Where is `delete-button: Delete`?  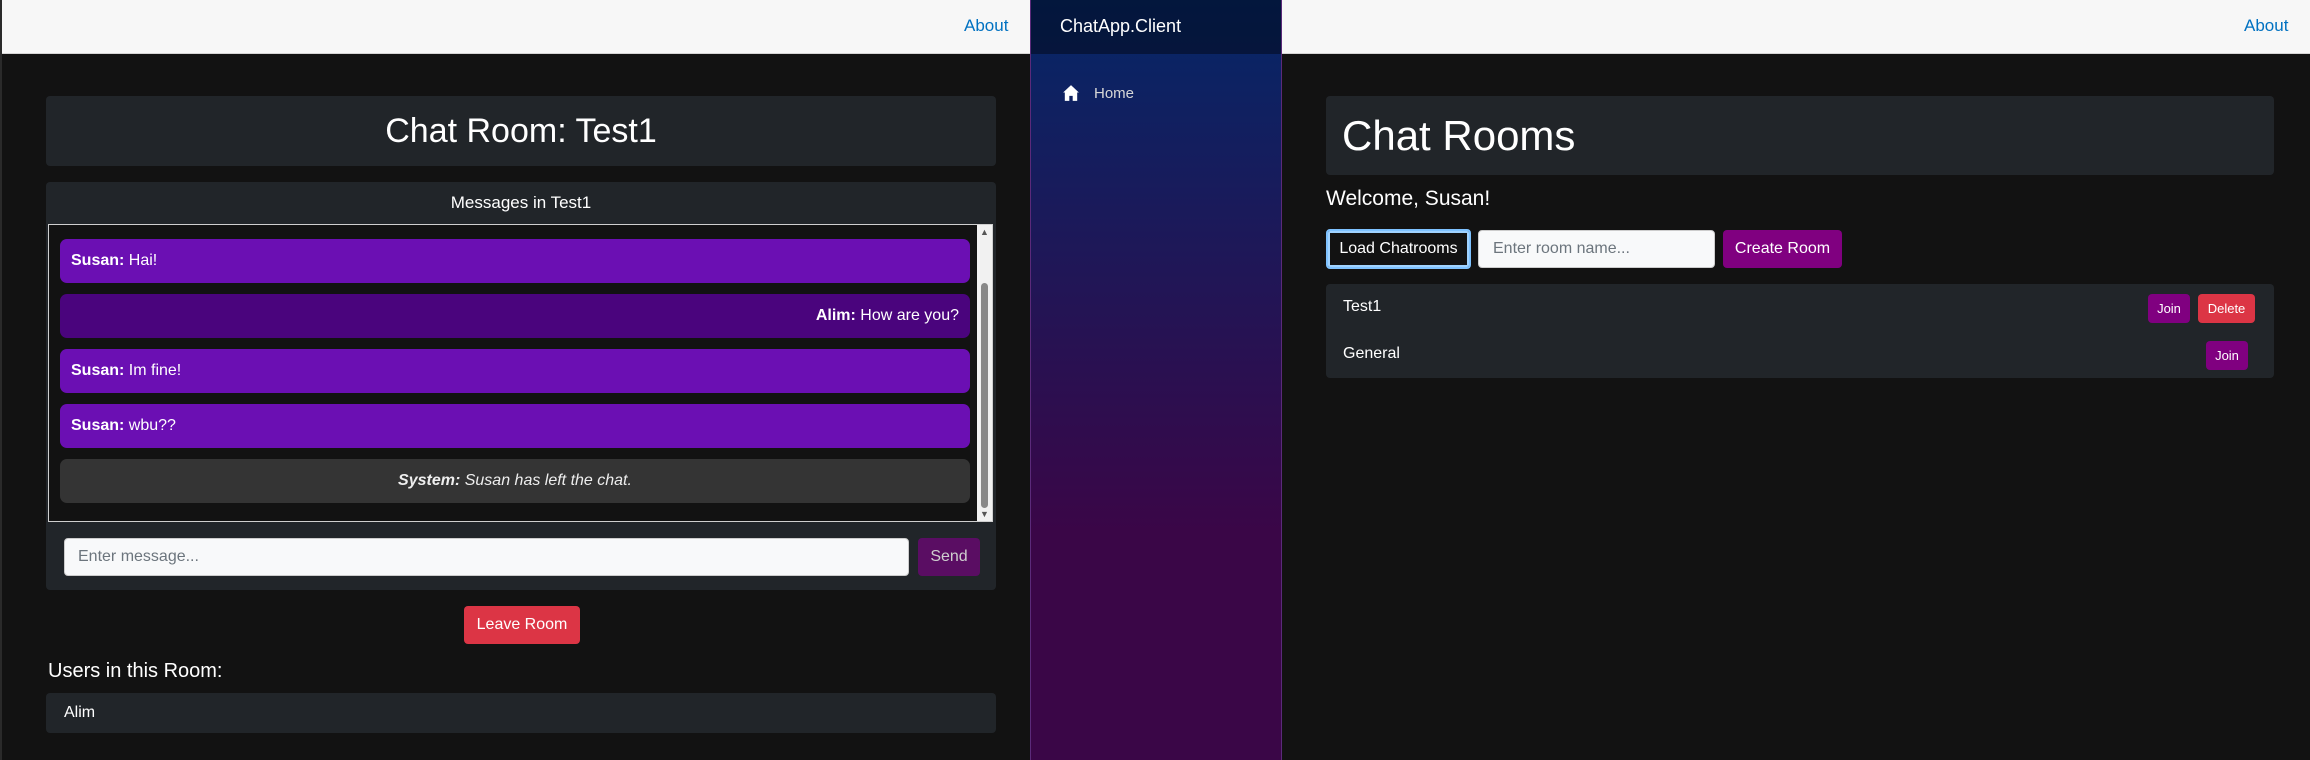
delete-button: Delete is located at coordinates (2226, 308).